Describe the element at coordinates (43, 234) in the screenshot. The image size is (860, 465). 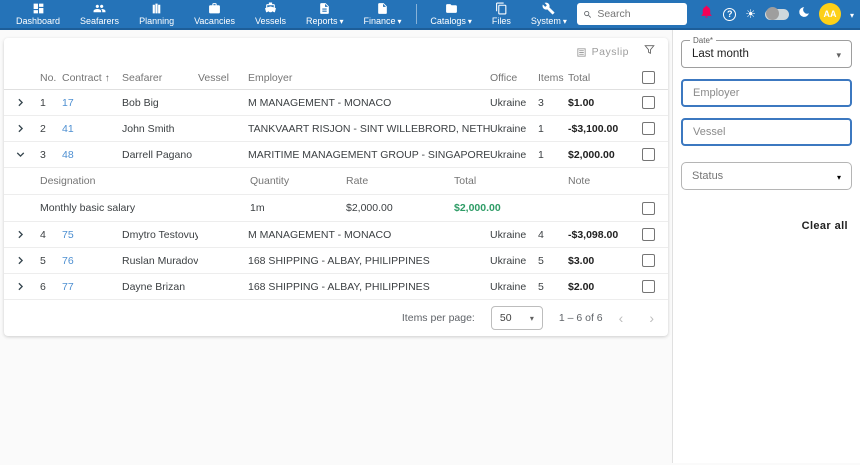
I see `row-no: 4` at that location.